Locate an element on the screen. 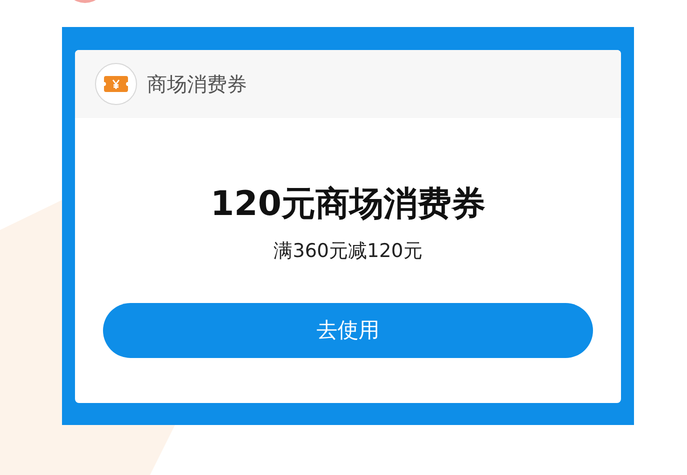 The image size is (687, 475). ticket-icon is located at coordinates (116, 84).